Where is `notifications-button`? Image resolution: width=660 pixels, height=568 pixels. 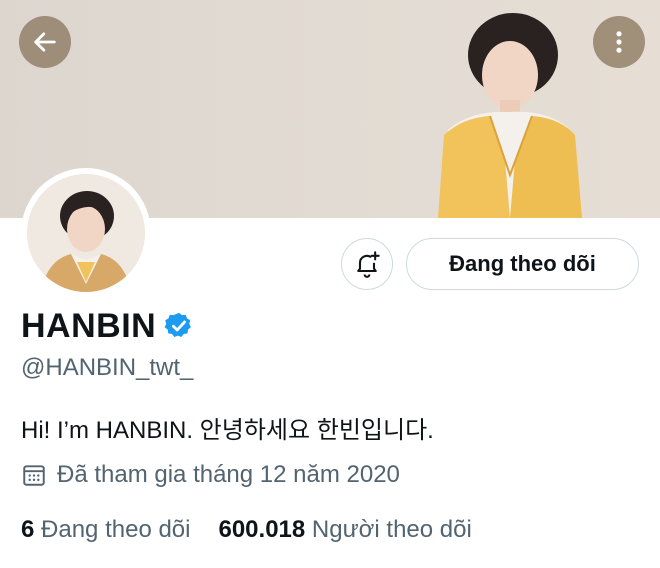
notifications-button is located at coordinates (367, 264).